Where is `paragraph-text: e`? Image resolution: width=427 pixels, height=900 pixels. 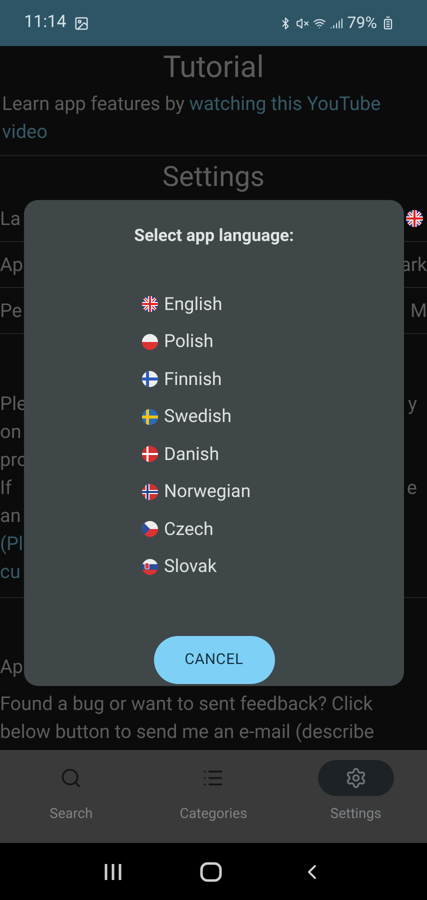 paragraph-text: e is located at coordinates (412, 488).